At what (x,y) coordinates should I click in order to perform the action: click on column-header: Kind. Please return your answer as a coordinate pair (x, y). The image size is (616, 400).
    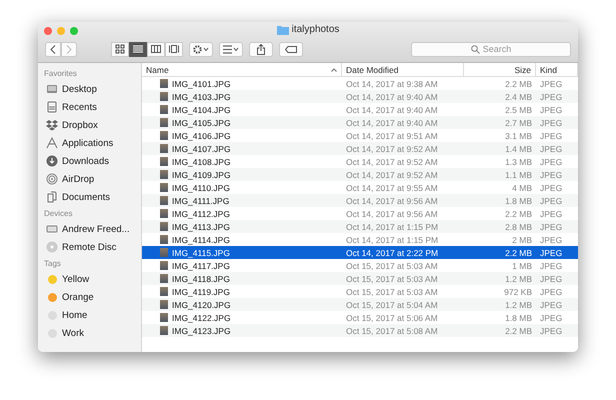
    Looking at the image, I should click on (549, 69).